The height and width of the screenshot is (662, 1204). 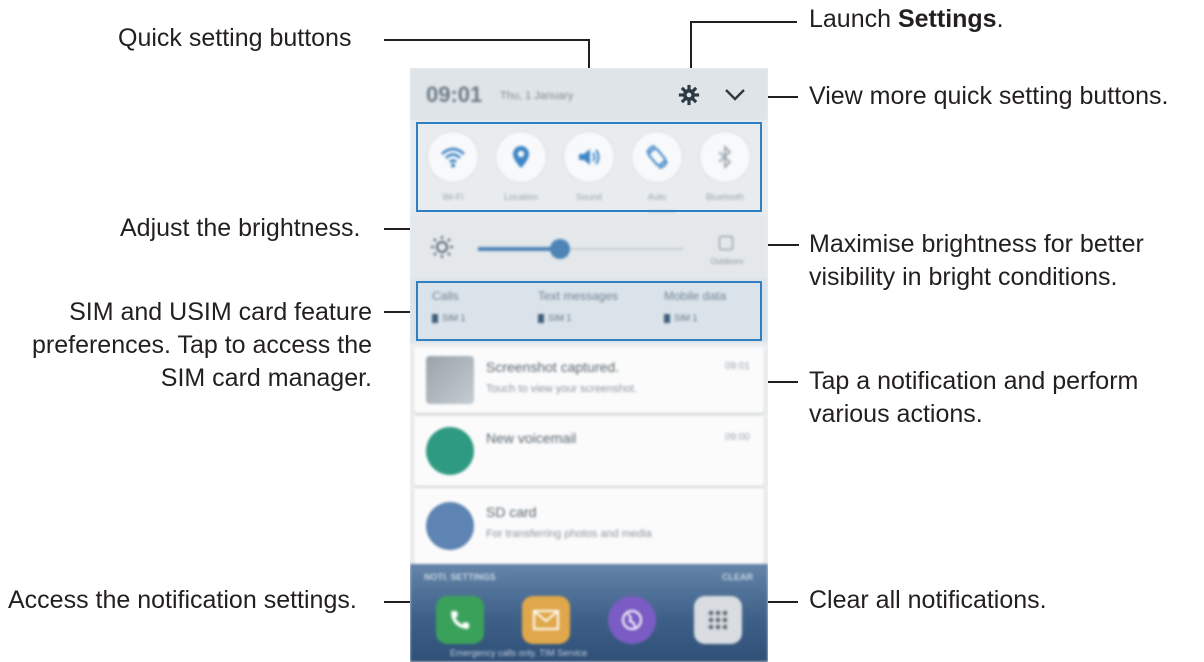 What do you see at coordinates (460, 577) in the screenshot?
I see `notification-settings-button: NOTI. SETTINGS` at bounding box center [460, 577].